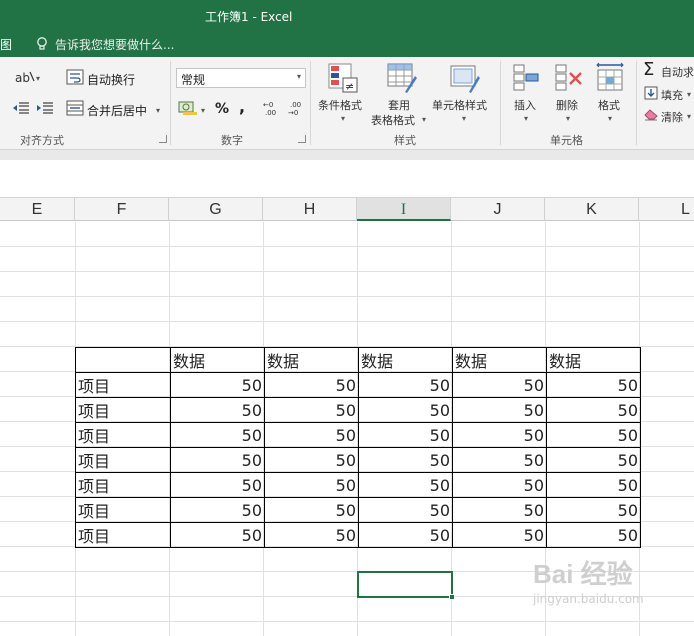  What do you see at coordinates (610, 118) in the screenshot?
I see `format-caret: ▾` at bounding box center [610, 118].